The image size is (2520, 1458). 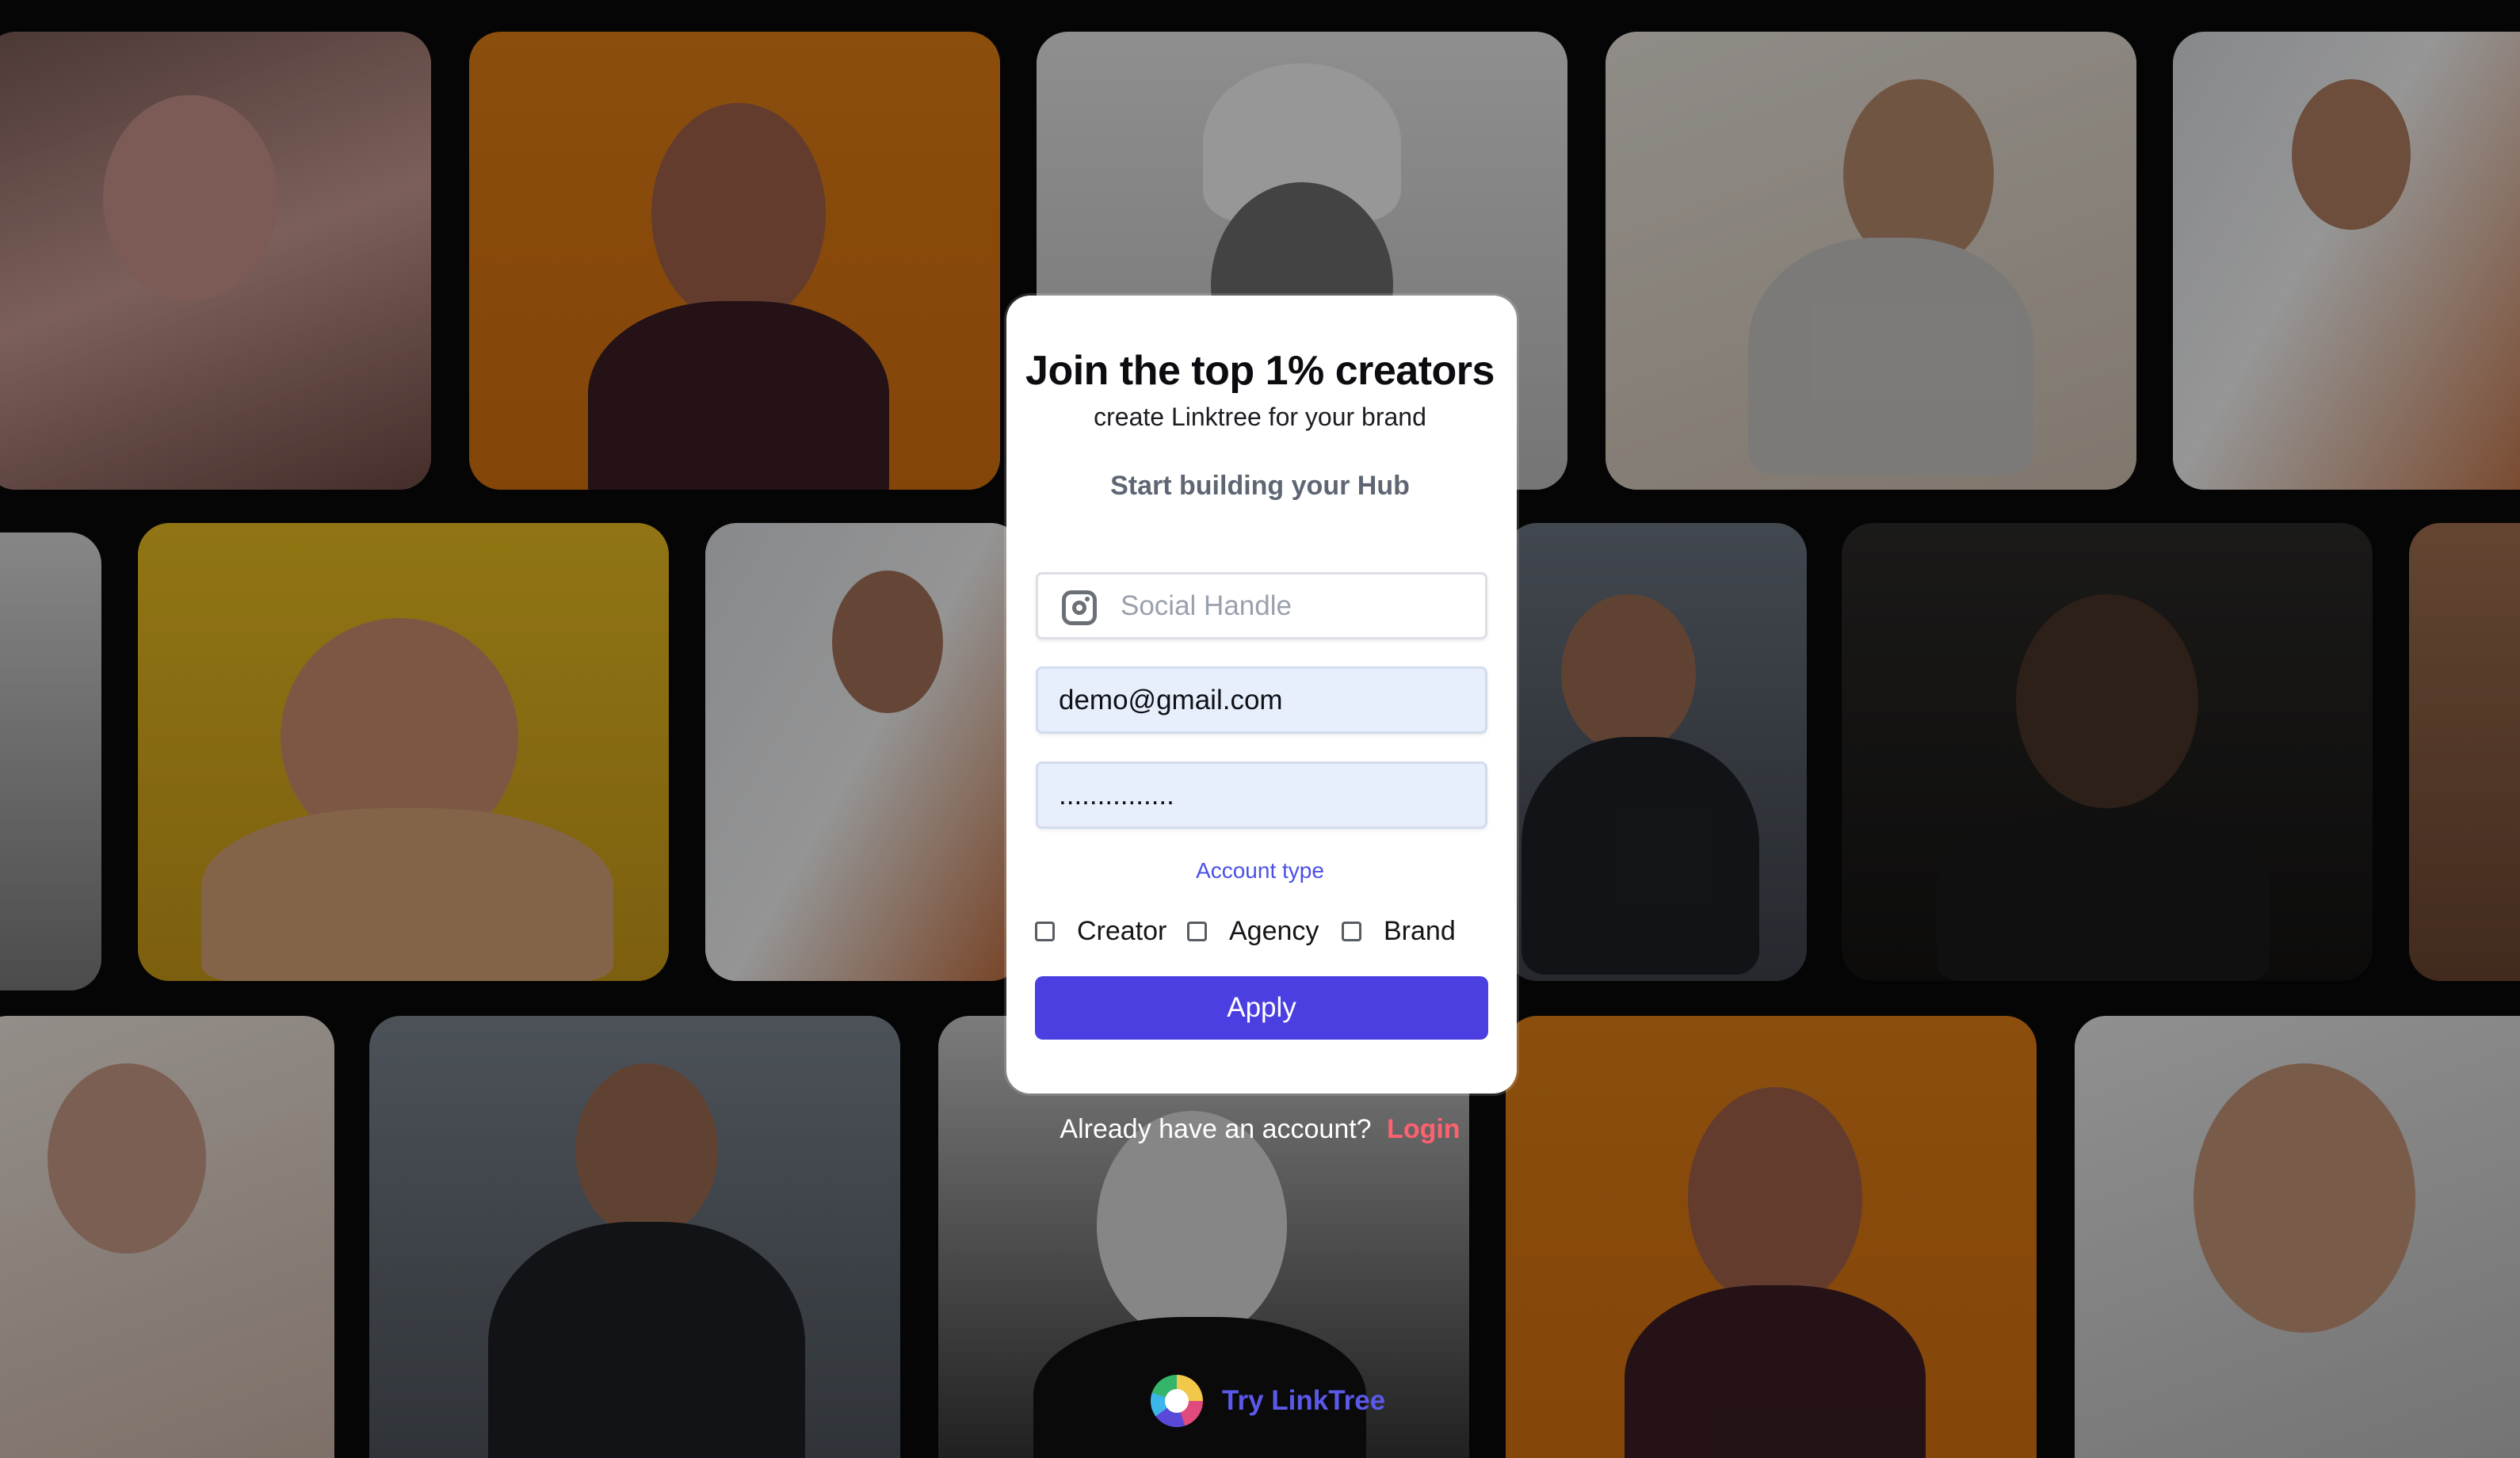 I want to click on account-option-agency: Agency, so click(x=1253, y=931).